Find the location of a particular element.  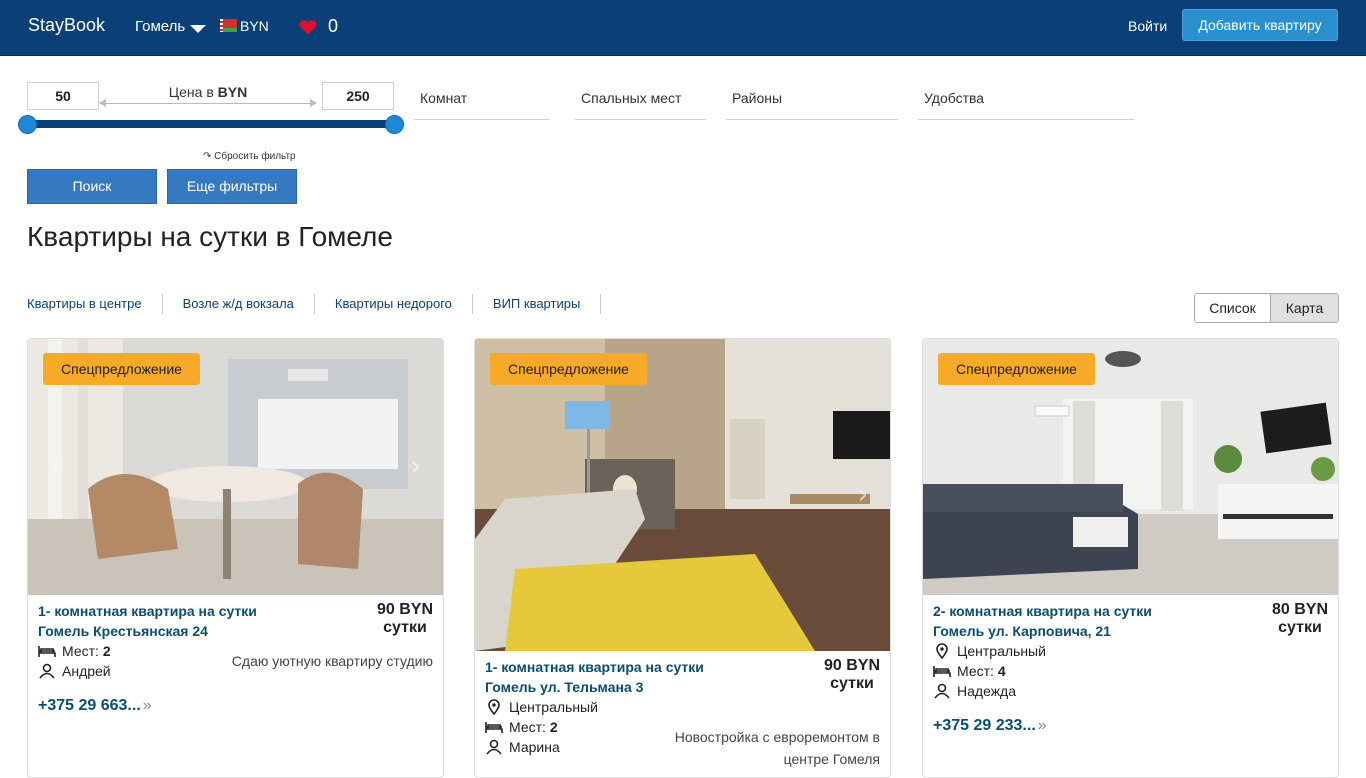

host-name: Марина is located at coordinates (534, 747).